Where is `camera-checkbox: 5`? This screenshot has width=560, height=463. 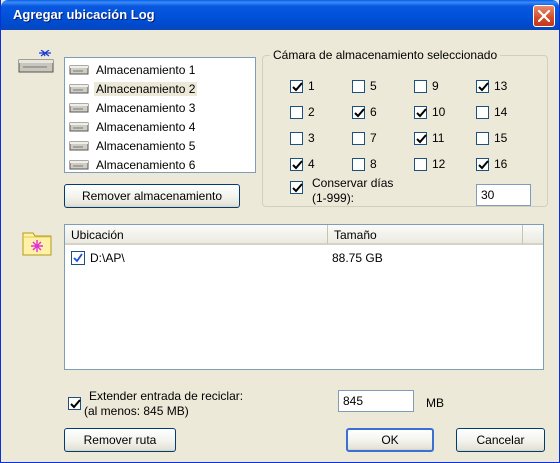 camera-checkbox: 5 is located at coordinates (364, 86).